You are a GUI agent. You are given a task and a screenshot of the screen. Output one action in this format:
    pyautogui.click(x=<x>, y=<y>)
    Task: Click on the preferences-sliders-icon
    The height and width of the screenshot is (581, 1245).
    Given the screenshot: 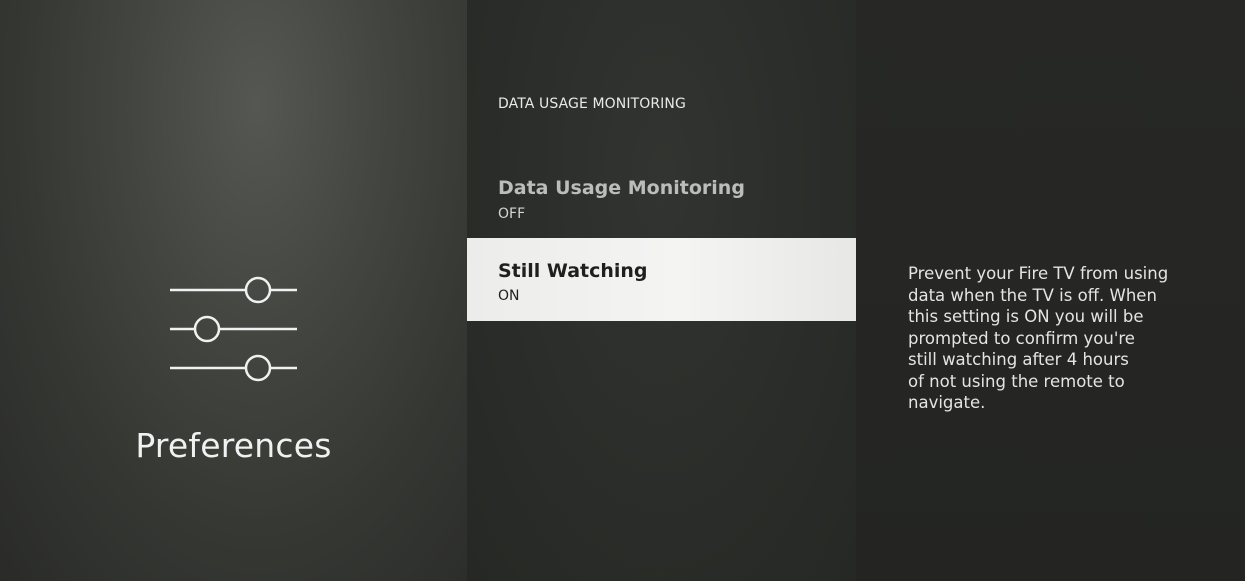 What is the action you would take?
    pyautogui.click(x=233, y=329)
    